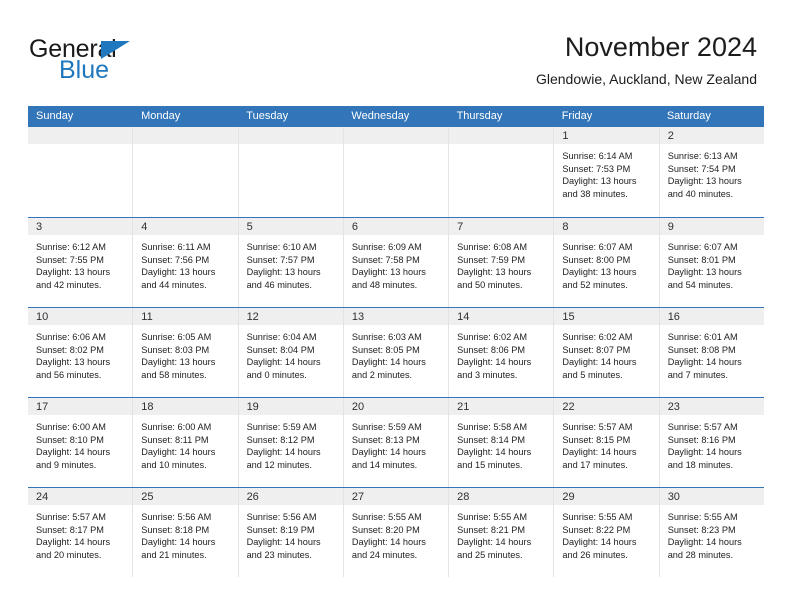  What do you see at coordinates (702, 337) in the screenshot?
I see `sunrise-time: Sunrise: 6:01 AM` at bounding box center [702, 337].